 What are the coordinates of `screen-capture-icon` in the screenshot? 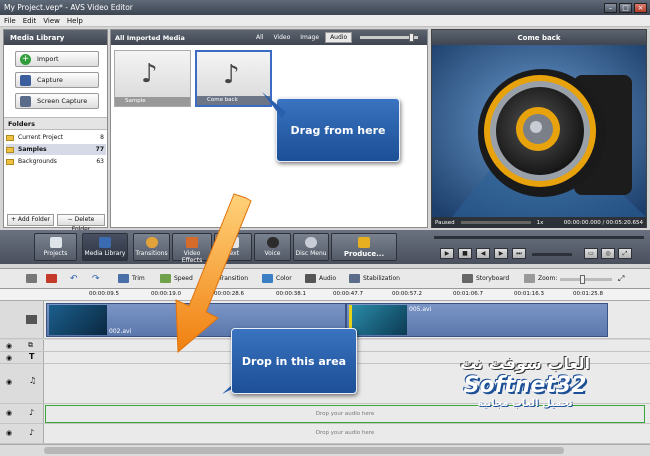 It's located at (25, 101).